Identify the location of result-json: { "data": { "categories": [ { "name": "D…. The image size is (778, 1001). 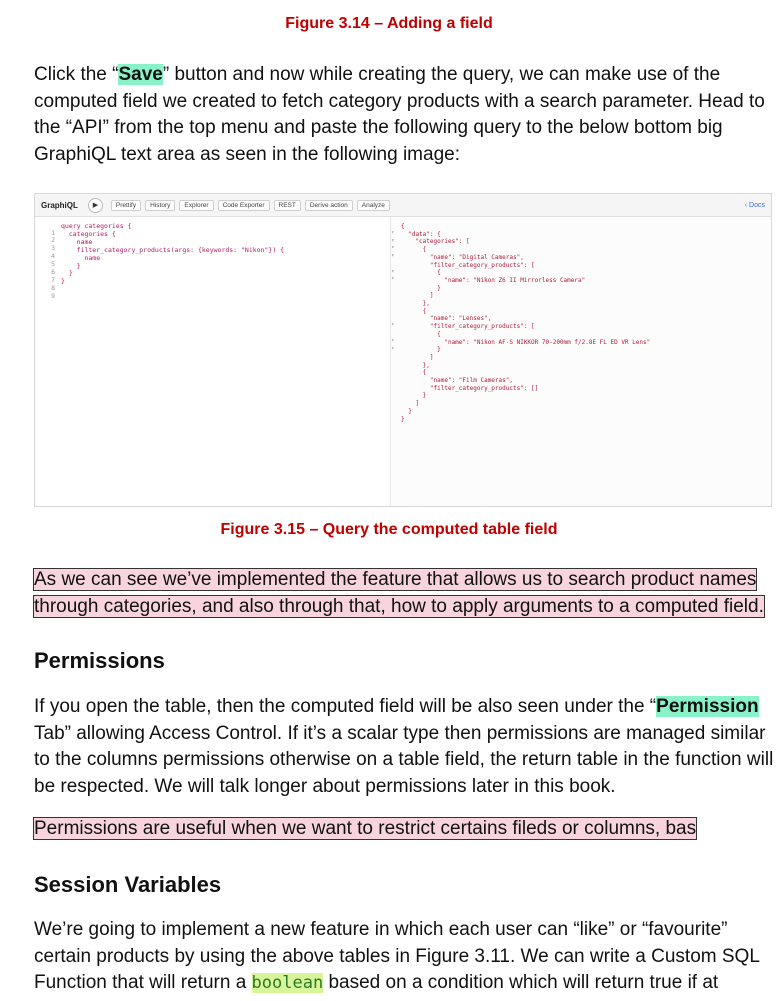
(526, 323).